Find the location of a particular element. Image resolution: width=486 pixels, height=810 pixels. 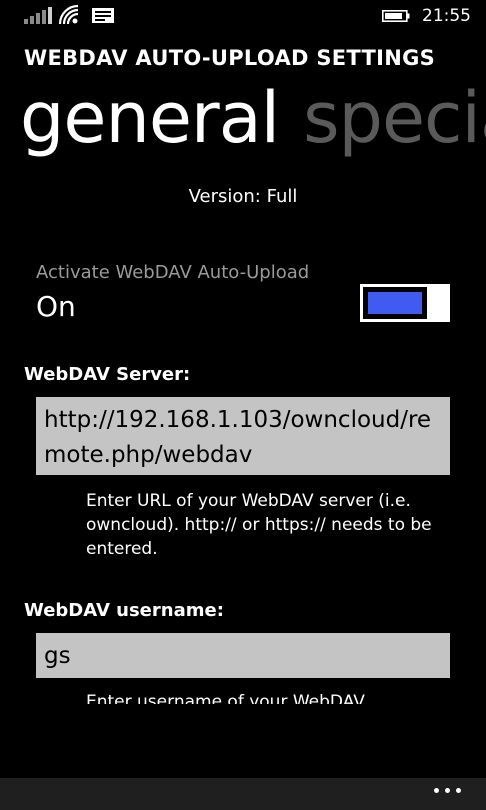

pivot-header: general special is located at coordinates (253, 118).